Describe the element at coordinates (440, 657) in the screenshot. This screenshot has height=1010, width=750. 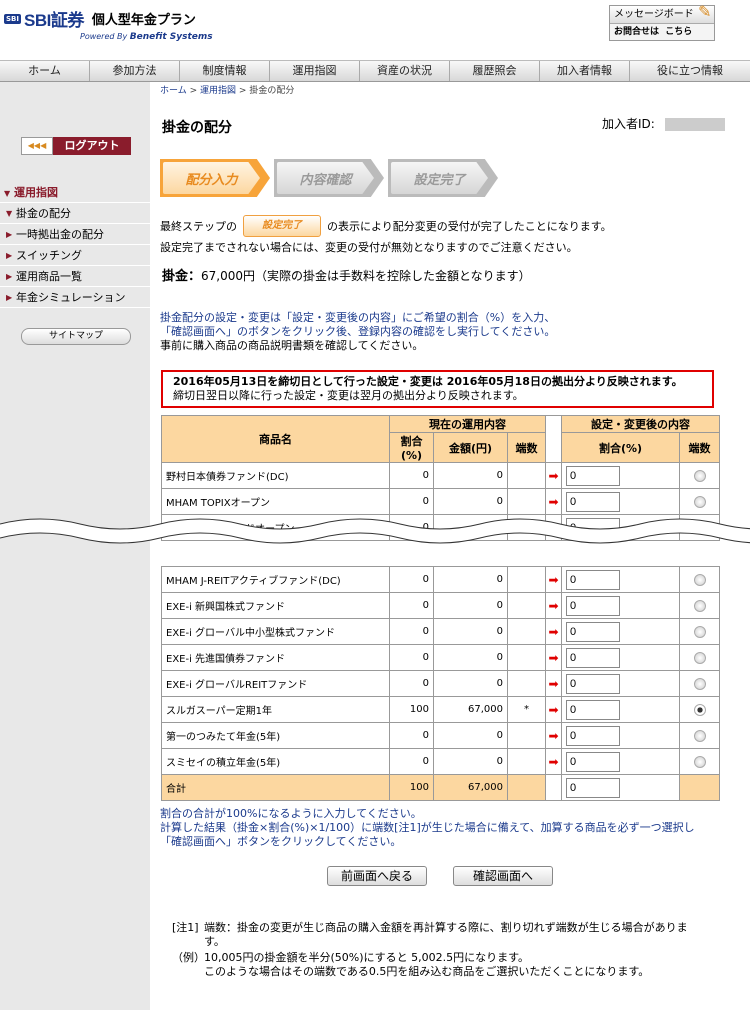
I see `table-row: EXE-i 先進国債券ファンド 0 0 ➡` at that location.